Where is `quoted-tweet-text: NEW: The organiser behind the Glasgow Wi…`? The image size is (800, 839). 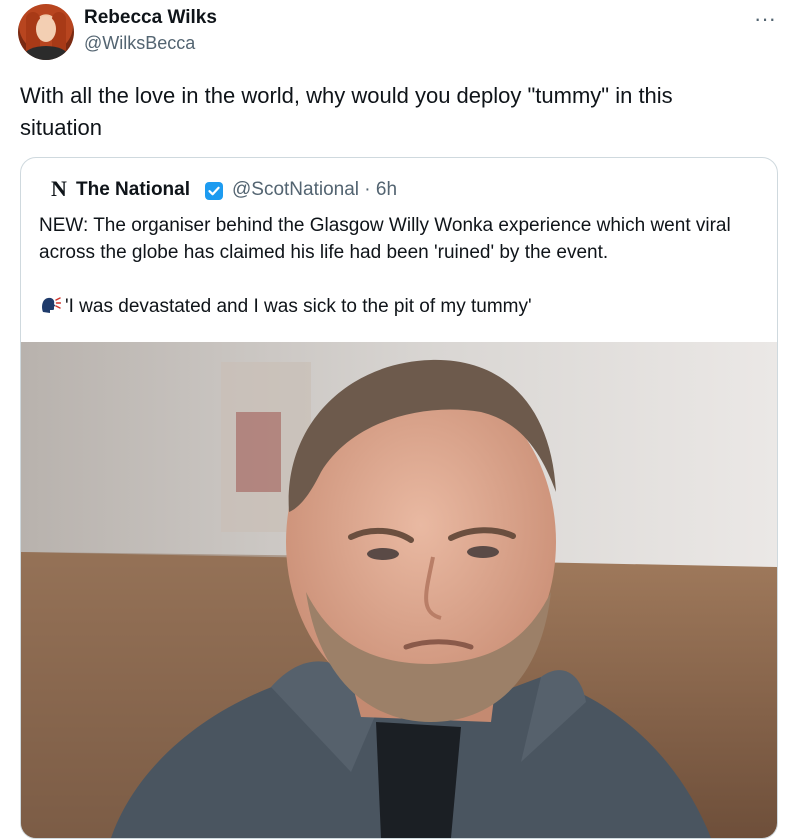
quoted-tweet-text: NEW: The organiser behind the Glasgow Wi… is located at coordinates (385, 239).